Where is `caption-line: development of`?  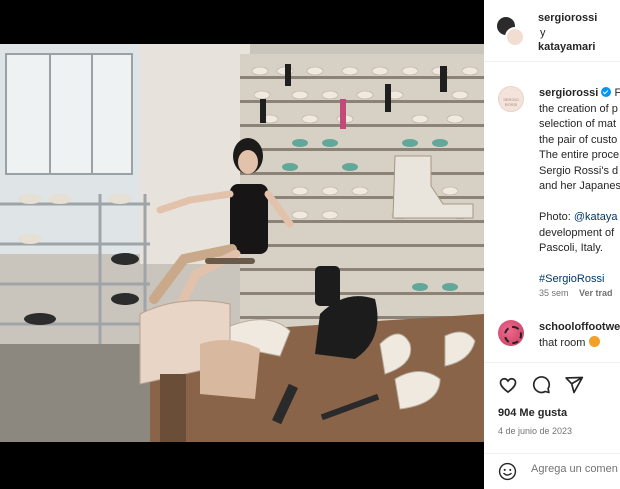 caption-line: development of is located at coordinates (577, 232).